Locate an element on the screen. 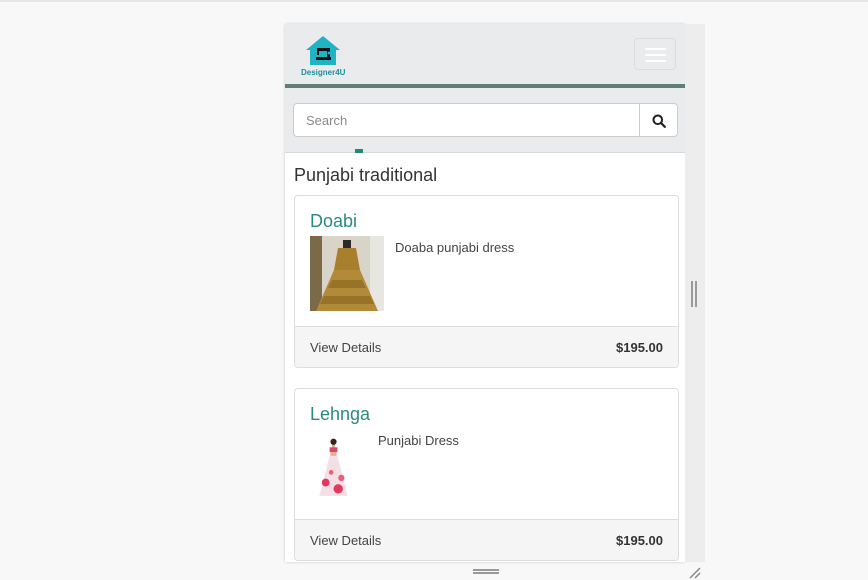  search-bar is located at coordinates (485, 120).